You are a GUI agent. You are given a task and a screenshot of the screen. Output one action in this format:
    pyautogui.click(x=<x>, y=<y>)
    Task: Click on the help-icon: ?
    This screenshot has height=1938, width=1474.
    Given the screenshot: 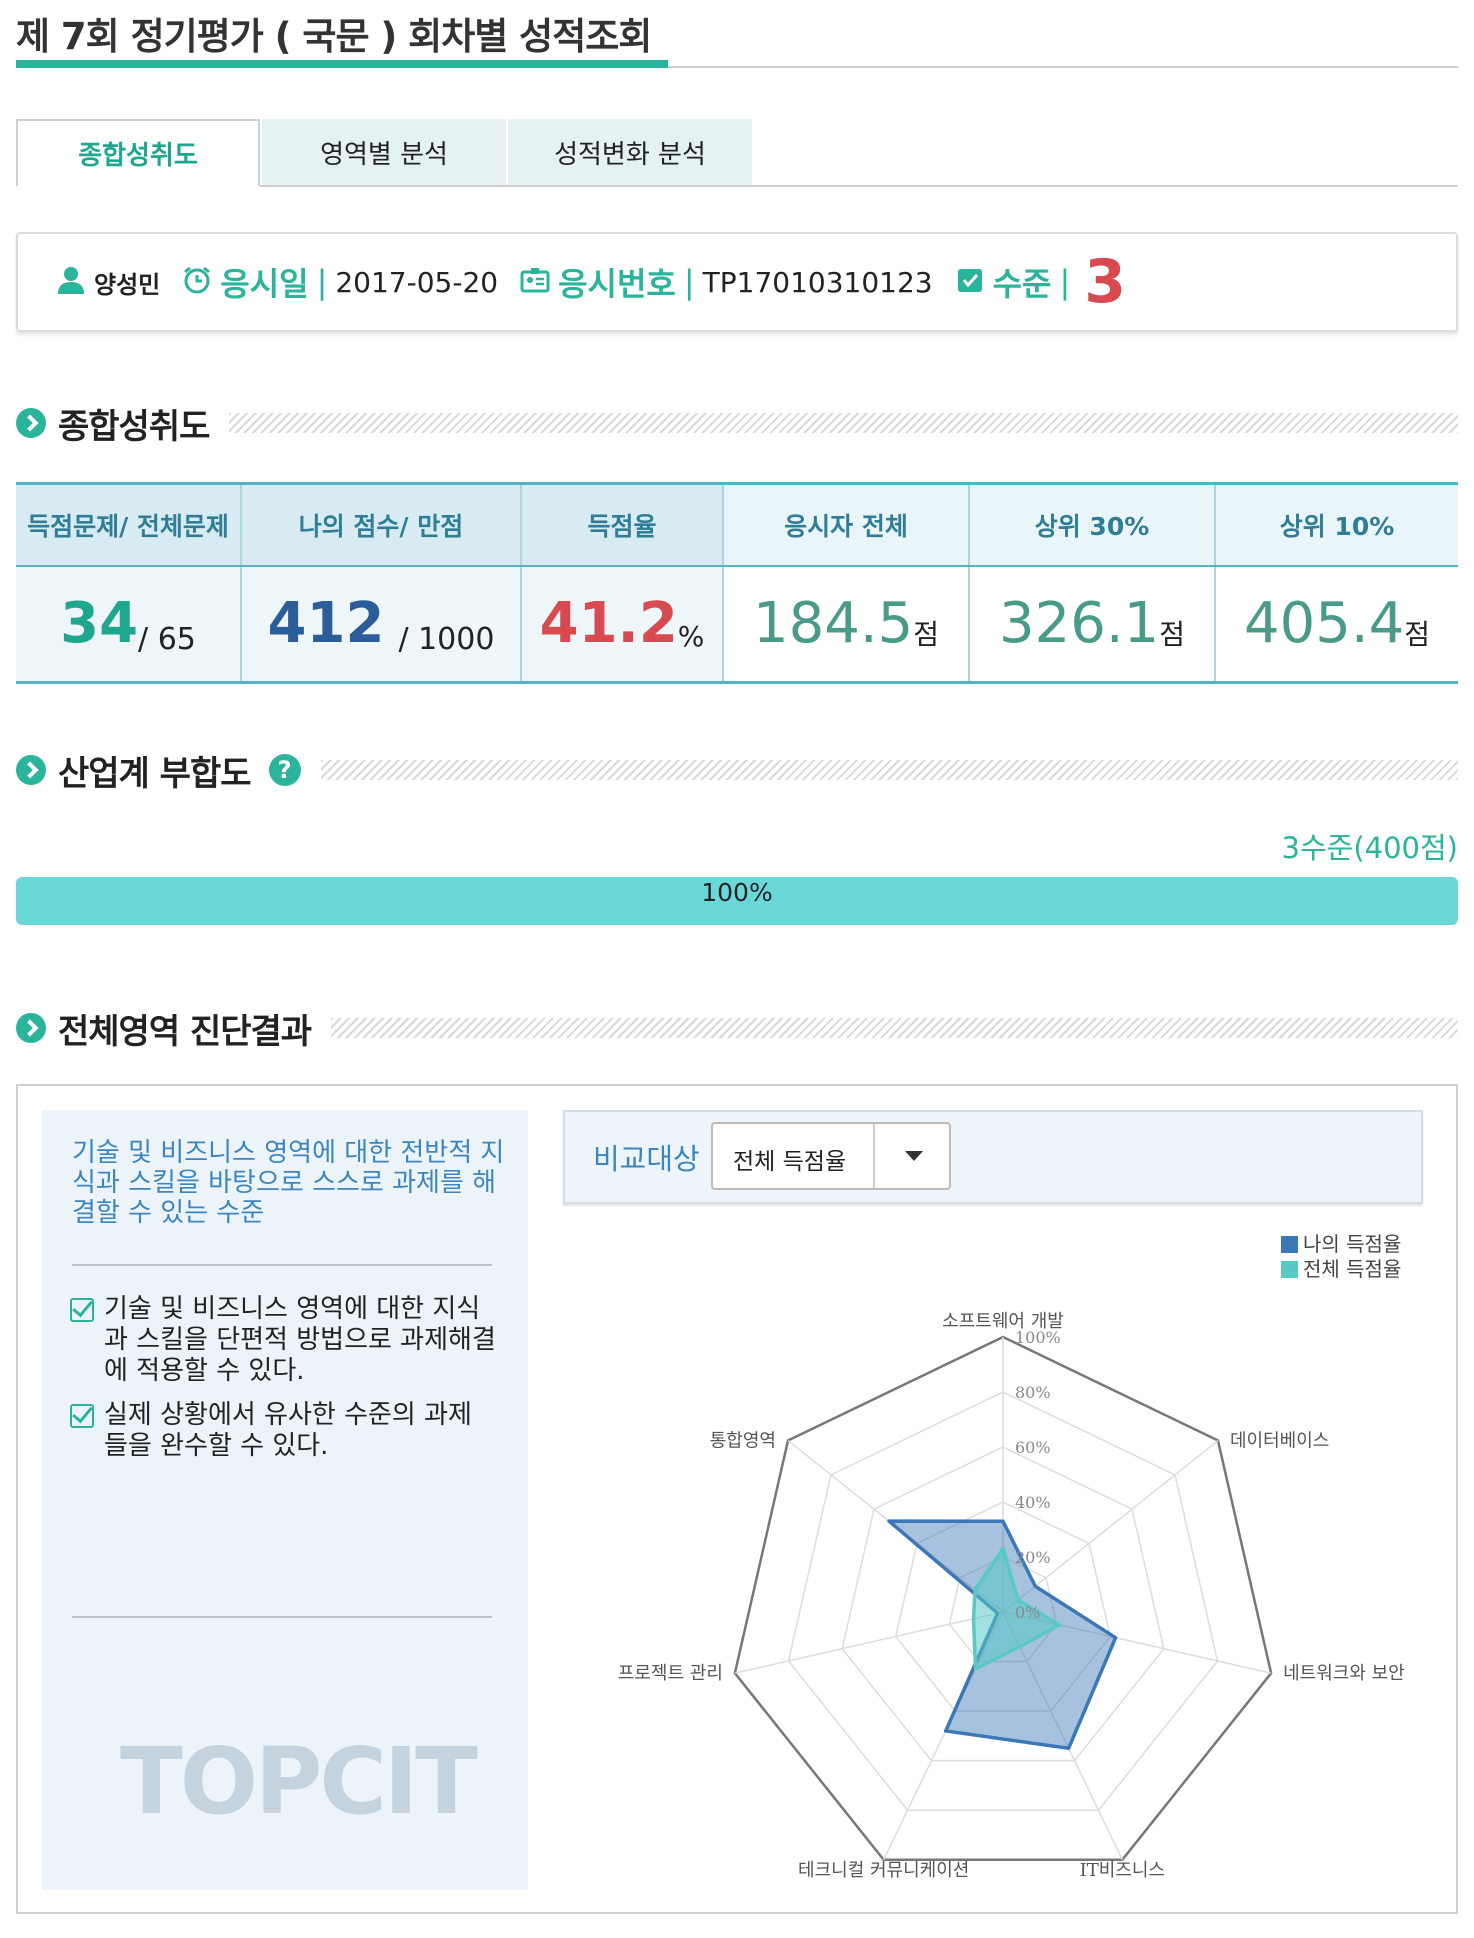 What is the action you would take?
    pyautogui.click(x=284, y=770)
    